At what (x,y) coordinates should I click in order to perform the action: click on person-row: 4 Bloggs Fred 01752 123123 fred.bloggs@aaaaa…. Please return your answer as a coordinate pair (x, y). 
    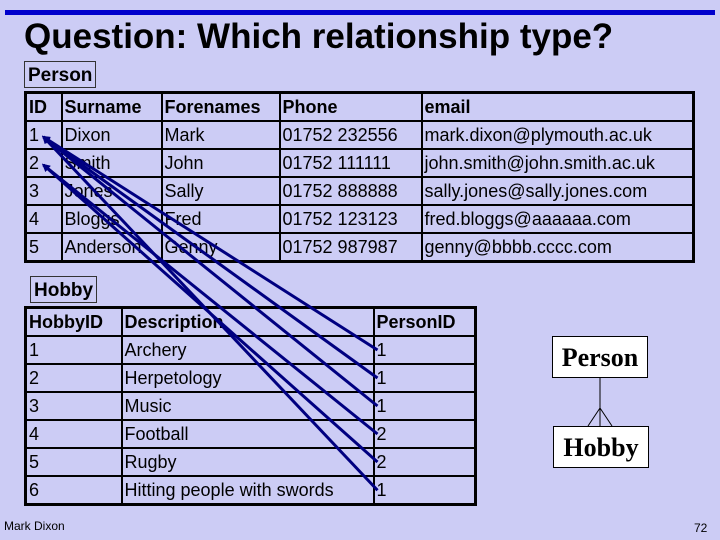
    Looking at the image, I should click on (359, 219).